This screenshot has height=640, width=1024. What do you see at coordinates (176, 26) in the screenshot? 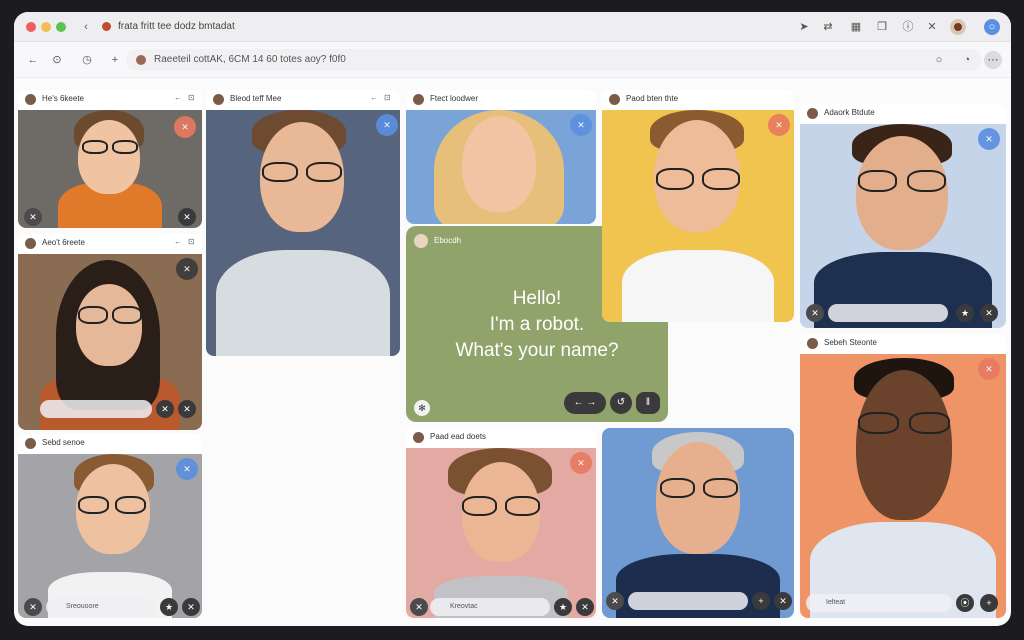
I see `window-title: frata fritt tee dodz bmtadat` at bounding box center [176, 26].